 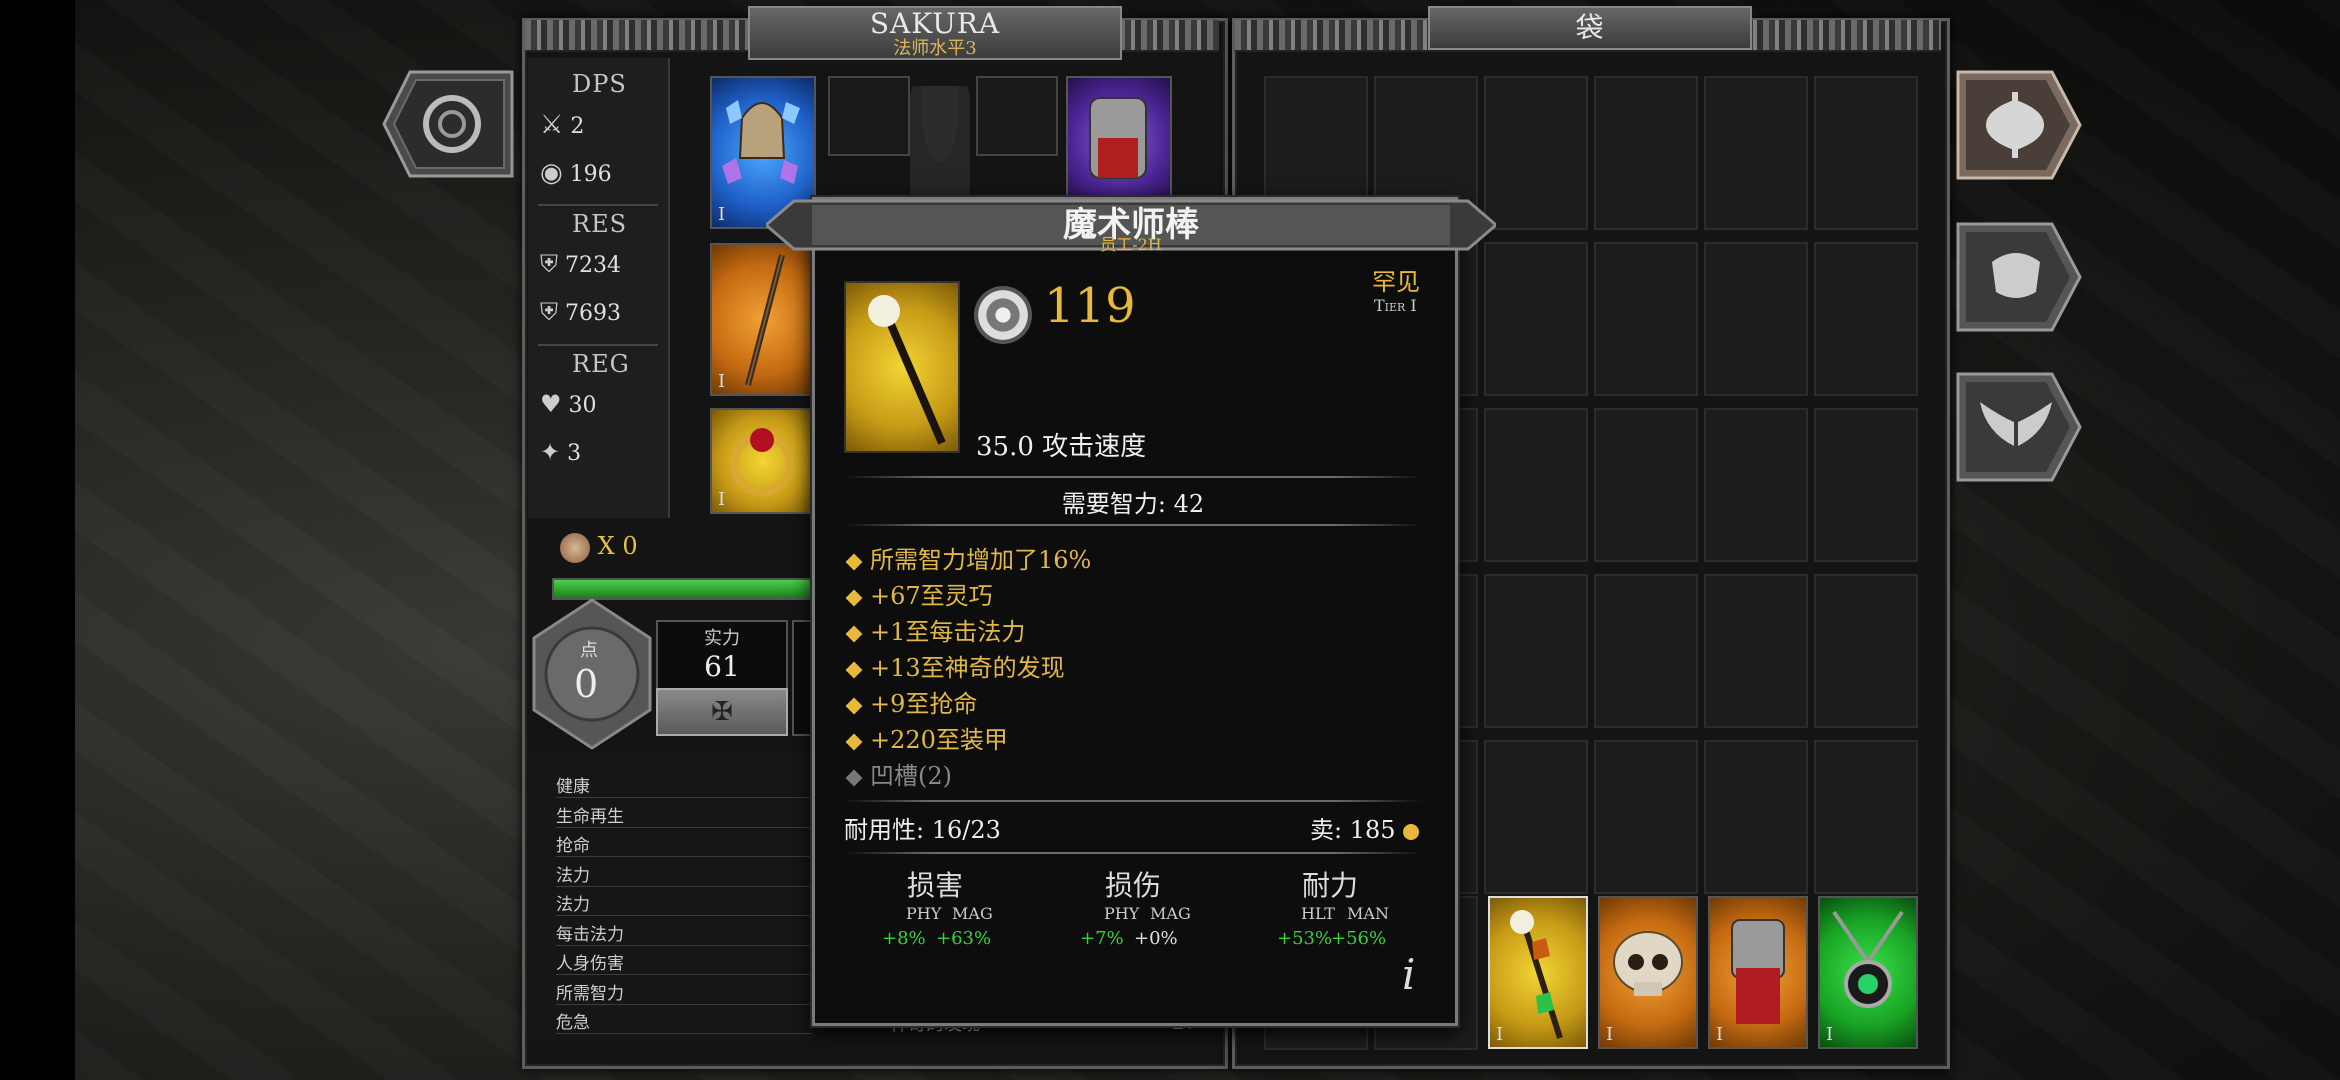 What do you see at coordinates (568, 404) in the screenshot?
I see `reg-health: ♥ 30` at bounding box center [568, 404].